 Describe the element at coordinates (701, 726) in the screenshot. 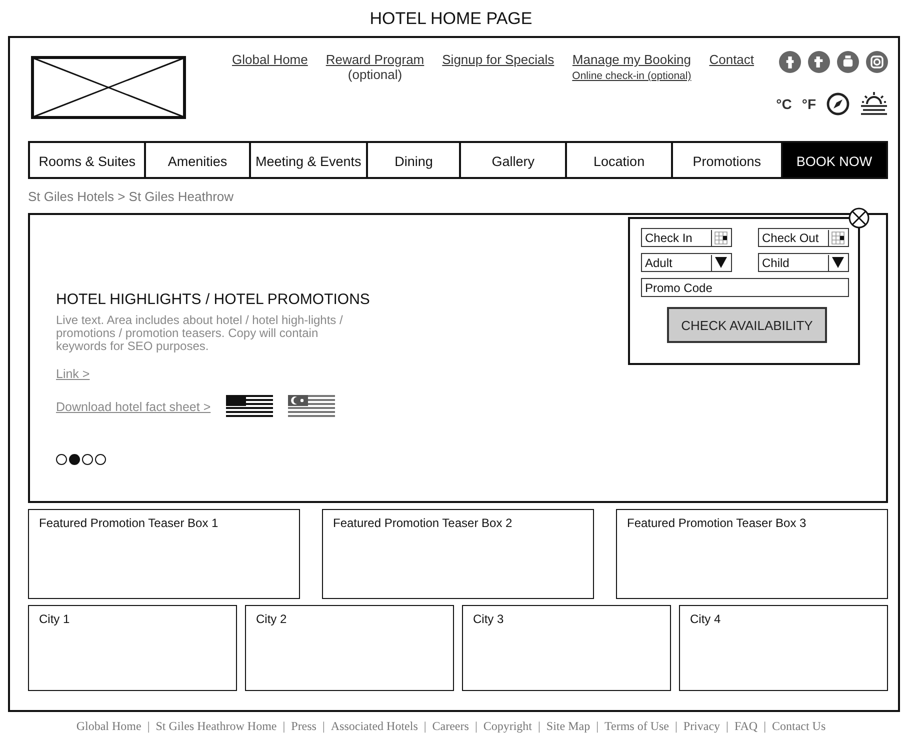

I see `footer-link: Privacy` at that location.